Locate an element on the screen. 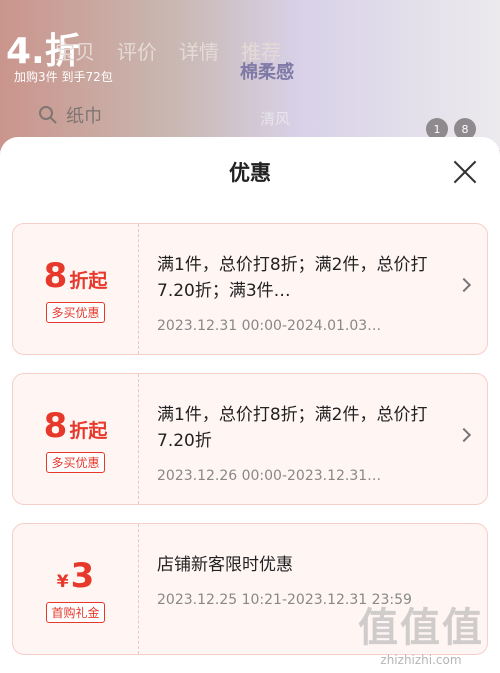 This screenshot has height=673, width=500. discount-value: 3 is located at coordinates (82, 575).